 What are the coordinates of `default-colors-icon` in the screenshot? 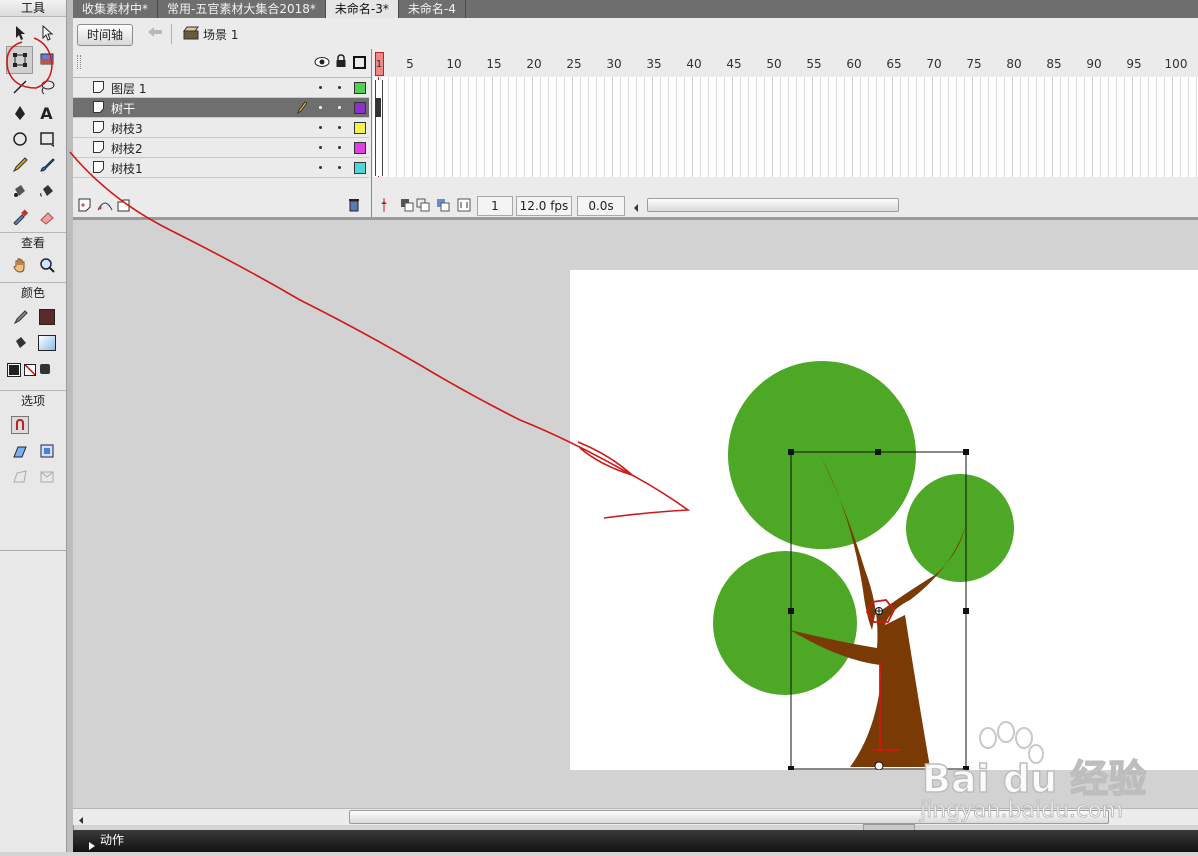 It's located at (14, 370).